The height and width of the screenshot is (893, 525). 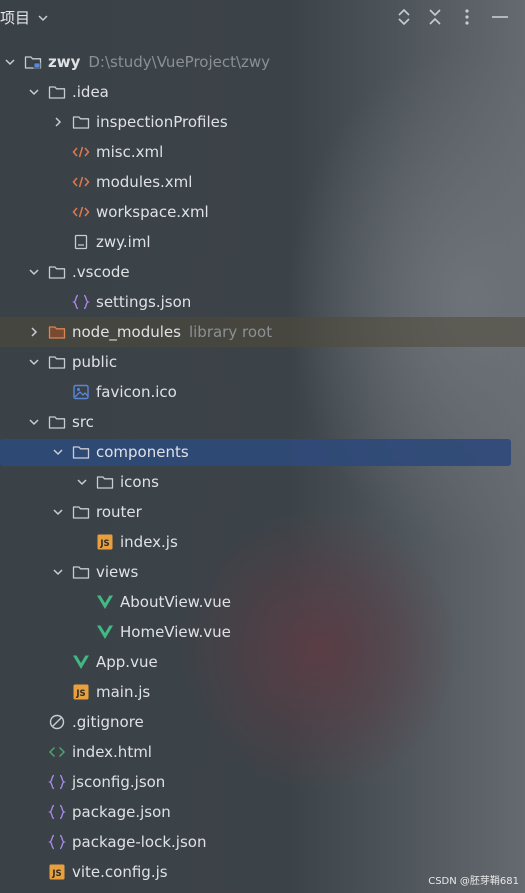 What do you see at coordinates (262, 62) in the screenshot?
I see `tree-item: zwy D:\study\VueProject\zwy` at bounding box center [262, 62].